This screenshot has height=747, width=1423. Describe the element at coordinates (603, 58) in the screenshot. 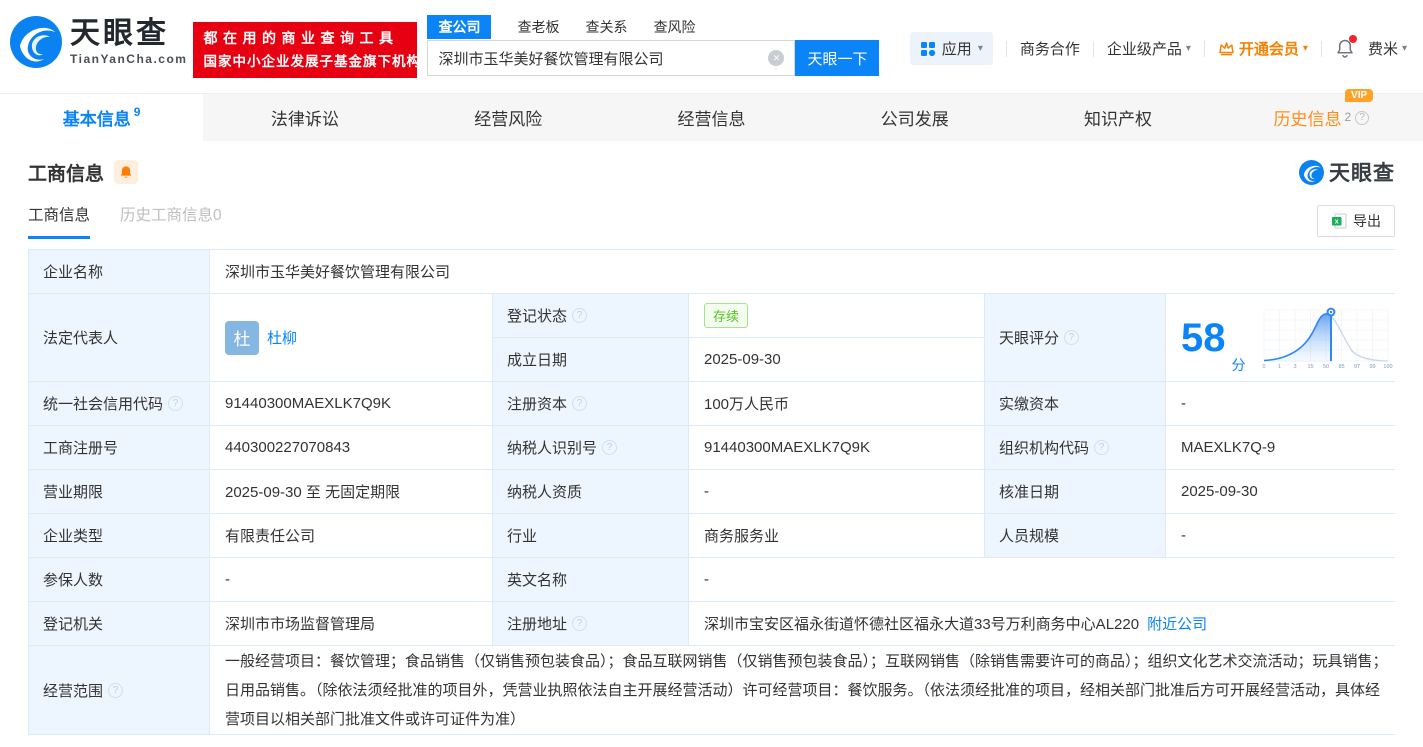

I see `search-input` at that location.